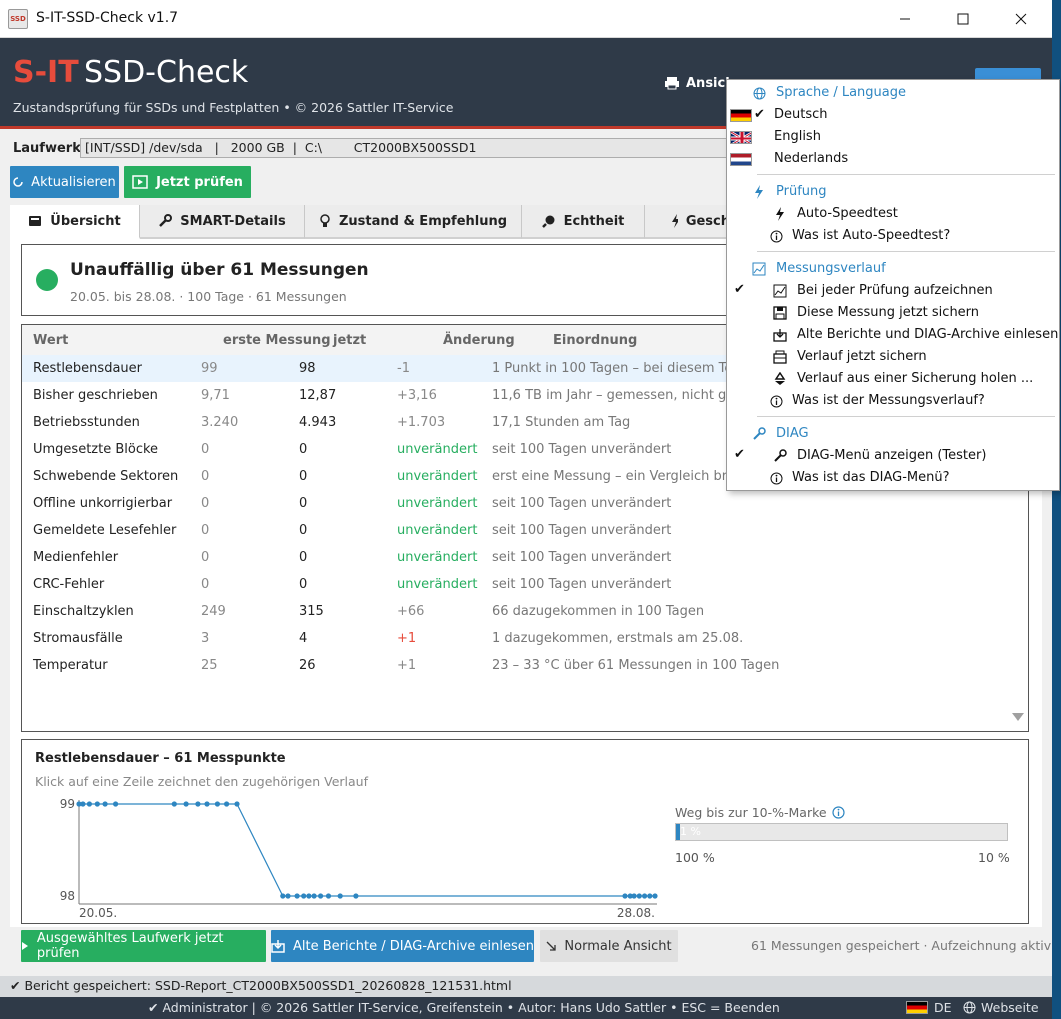 The height and width of the screenshot is (1019, 1061). What do you see at coordinates (413, 946) in the screenshot?
I see `import-archives-label: Alte Berichte / DIAG-Archive einlesen` at bounding box center [413, 946].